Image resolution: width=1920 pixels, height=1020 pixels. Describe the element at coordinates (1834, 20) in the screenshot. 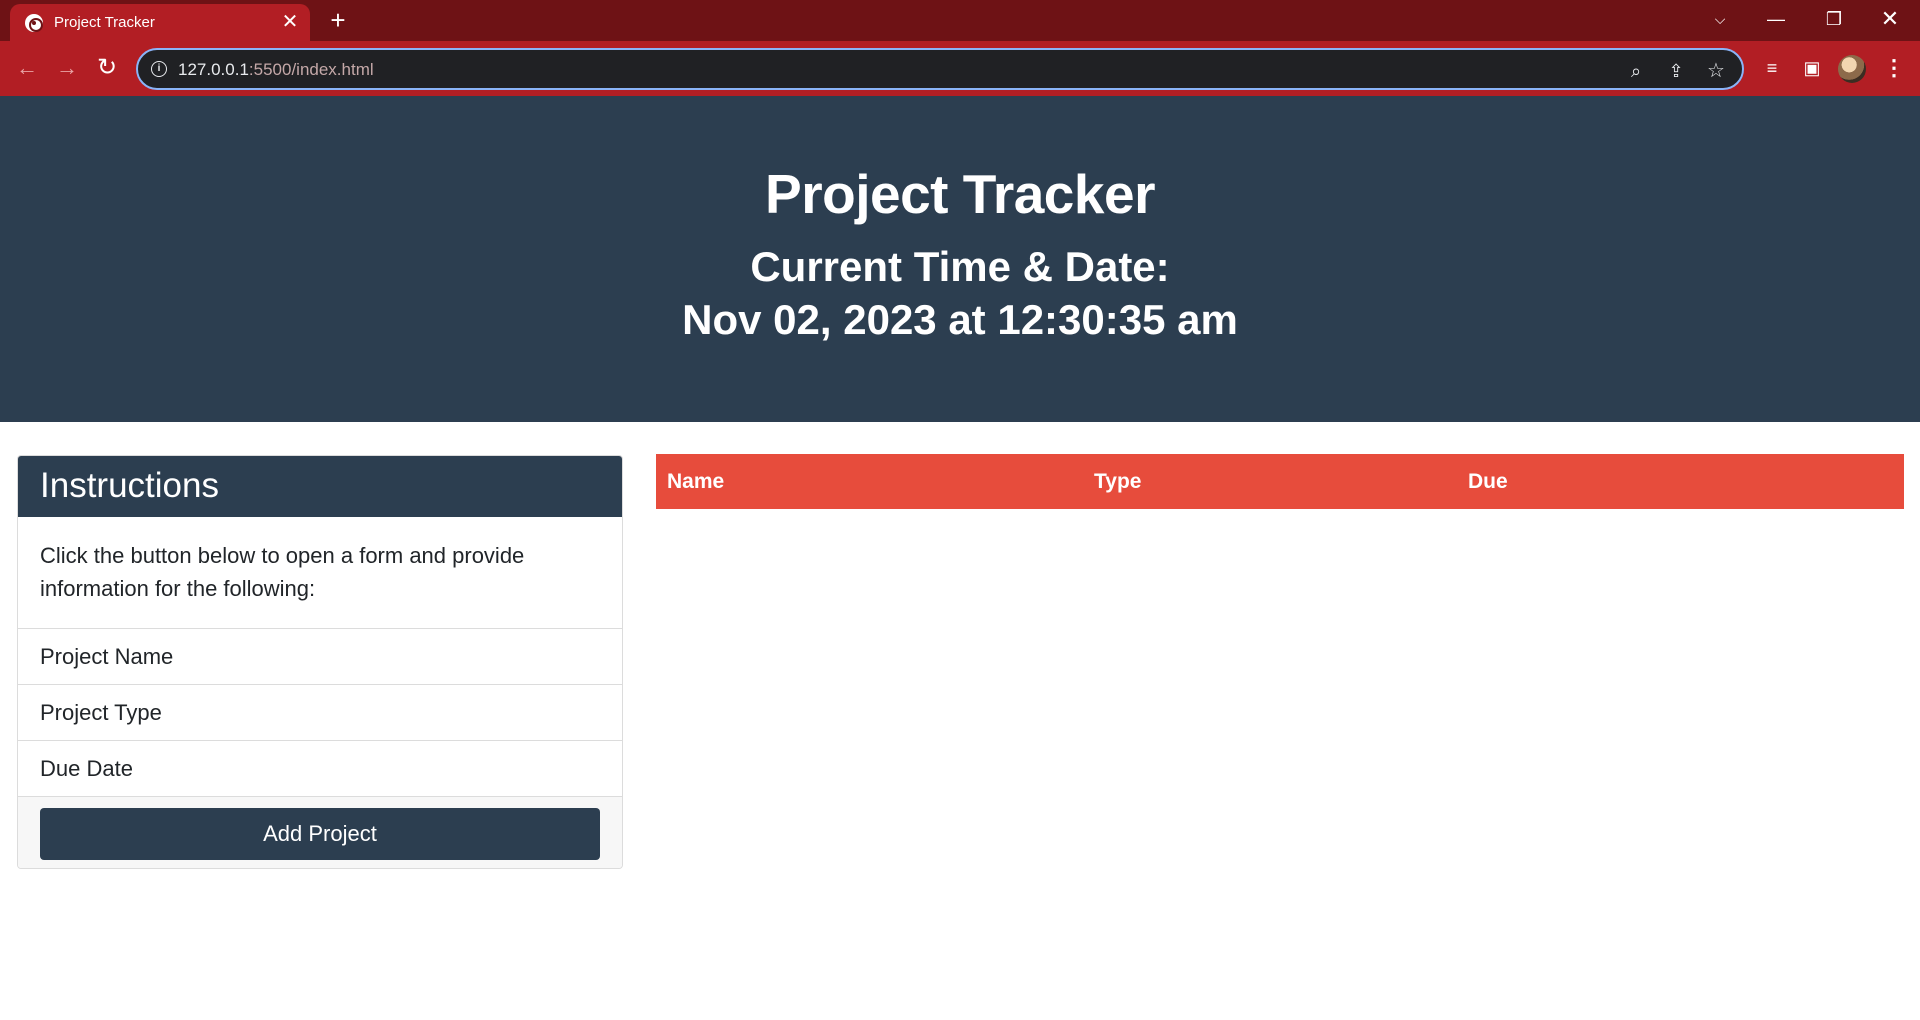

I see `restore-button: ❐` at that location.